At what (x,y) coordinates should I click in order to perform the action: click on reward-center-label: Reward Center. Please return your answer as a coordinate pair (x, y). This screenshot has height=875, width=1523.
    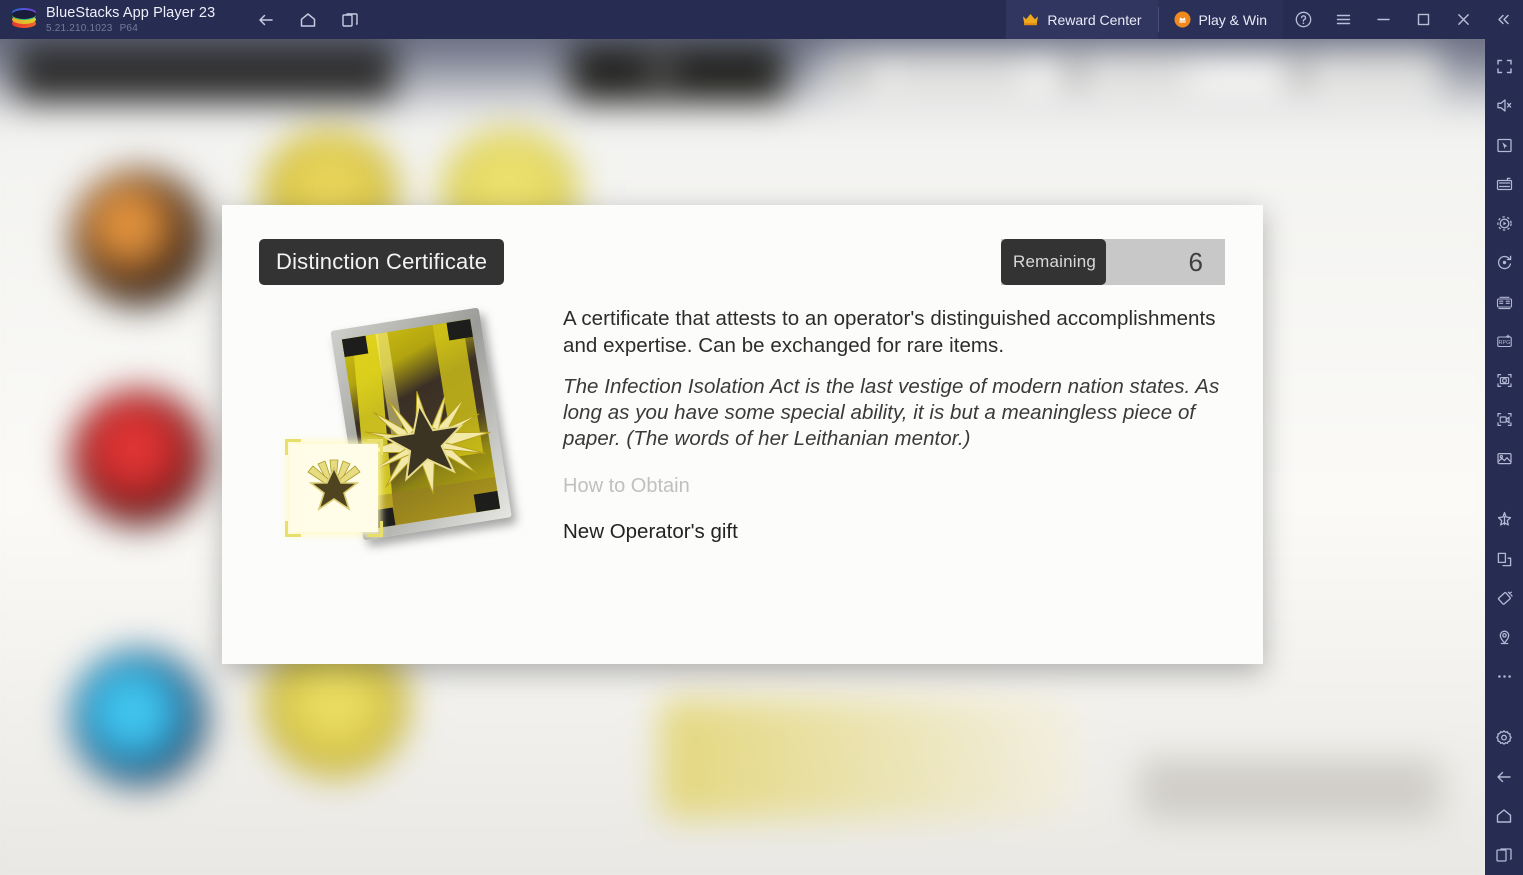
    Looking at the image, I should click on (1094, 19).